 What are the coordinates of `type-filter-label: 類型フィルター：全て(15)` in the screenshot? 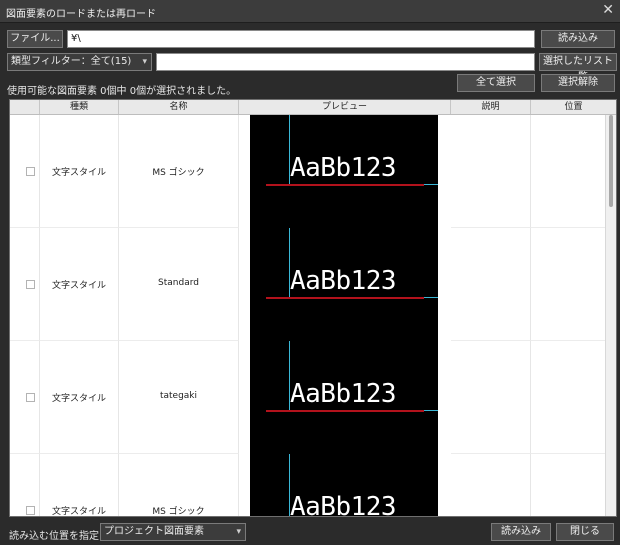 It's located at (71, 61).